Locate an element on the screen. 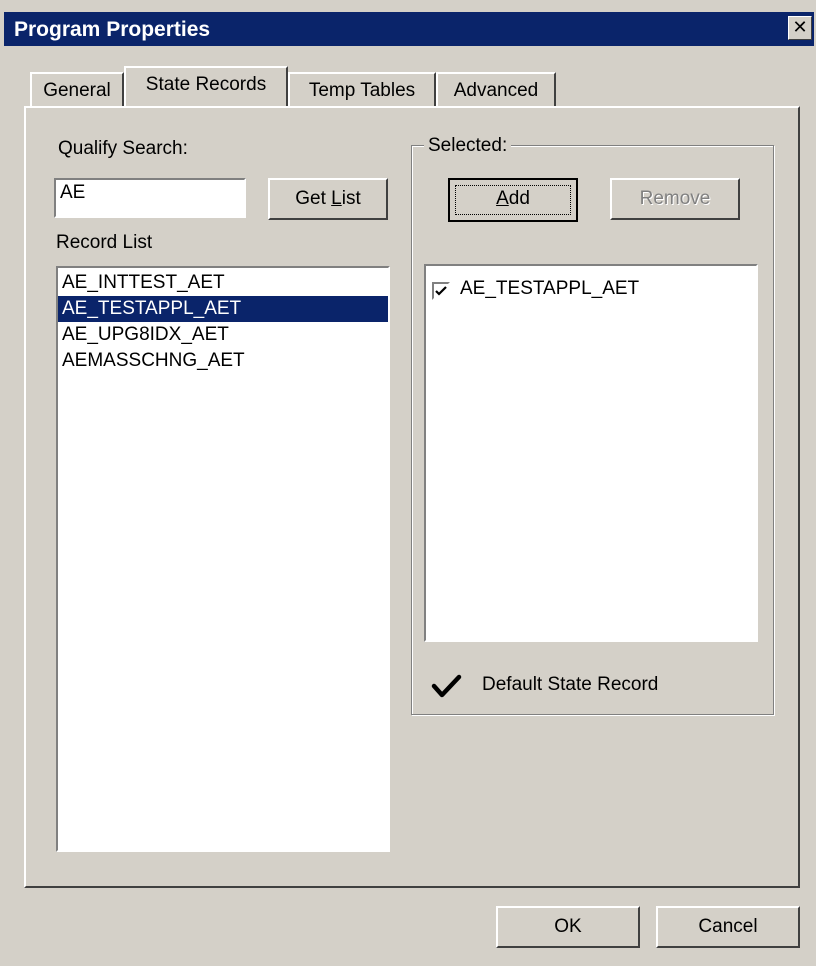 Image resolution: width=816 pixels, height=966 pixels. get-list-prefix: Get is located at coordinates (313, 198).